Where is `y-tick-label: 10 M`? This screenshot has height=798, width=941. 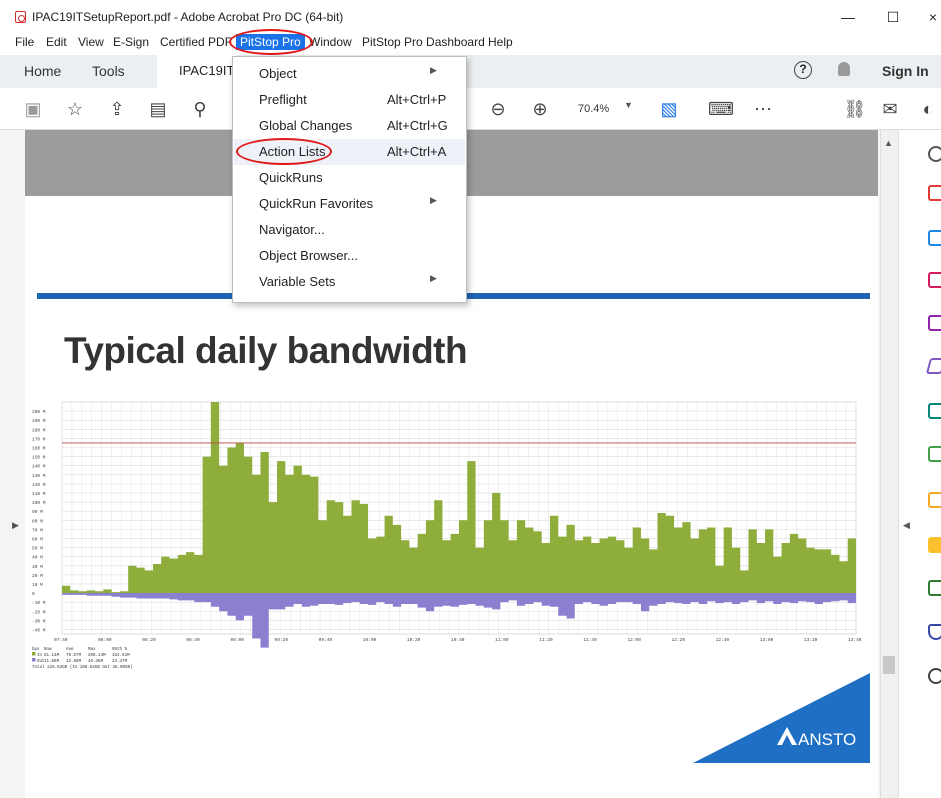 y-tick-label: 10 M is located at coordinates (37, 585).